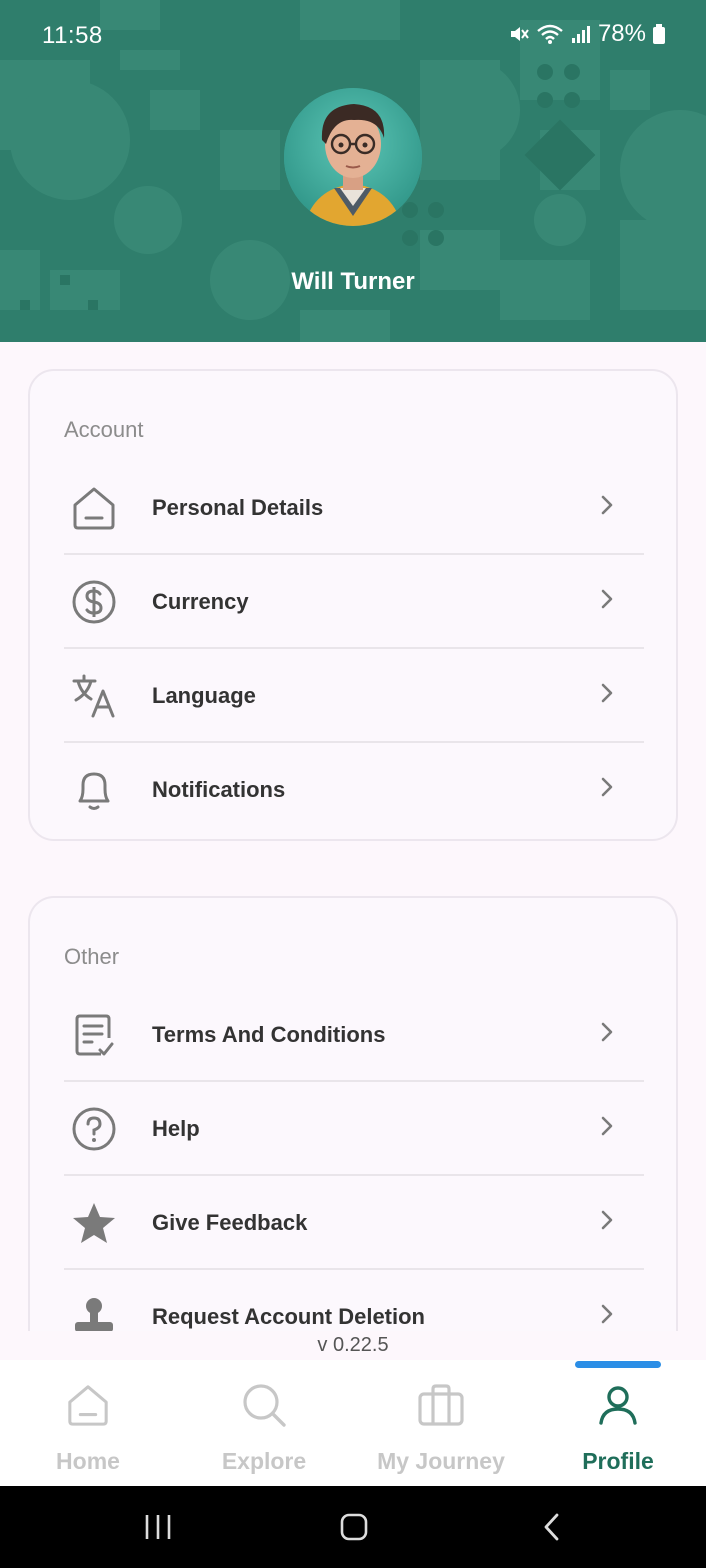  I want to click on wifi-icon, so click(550, 34).